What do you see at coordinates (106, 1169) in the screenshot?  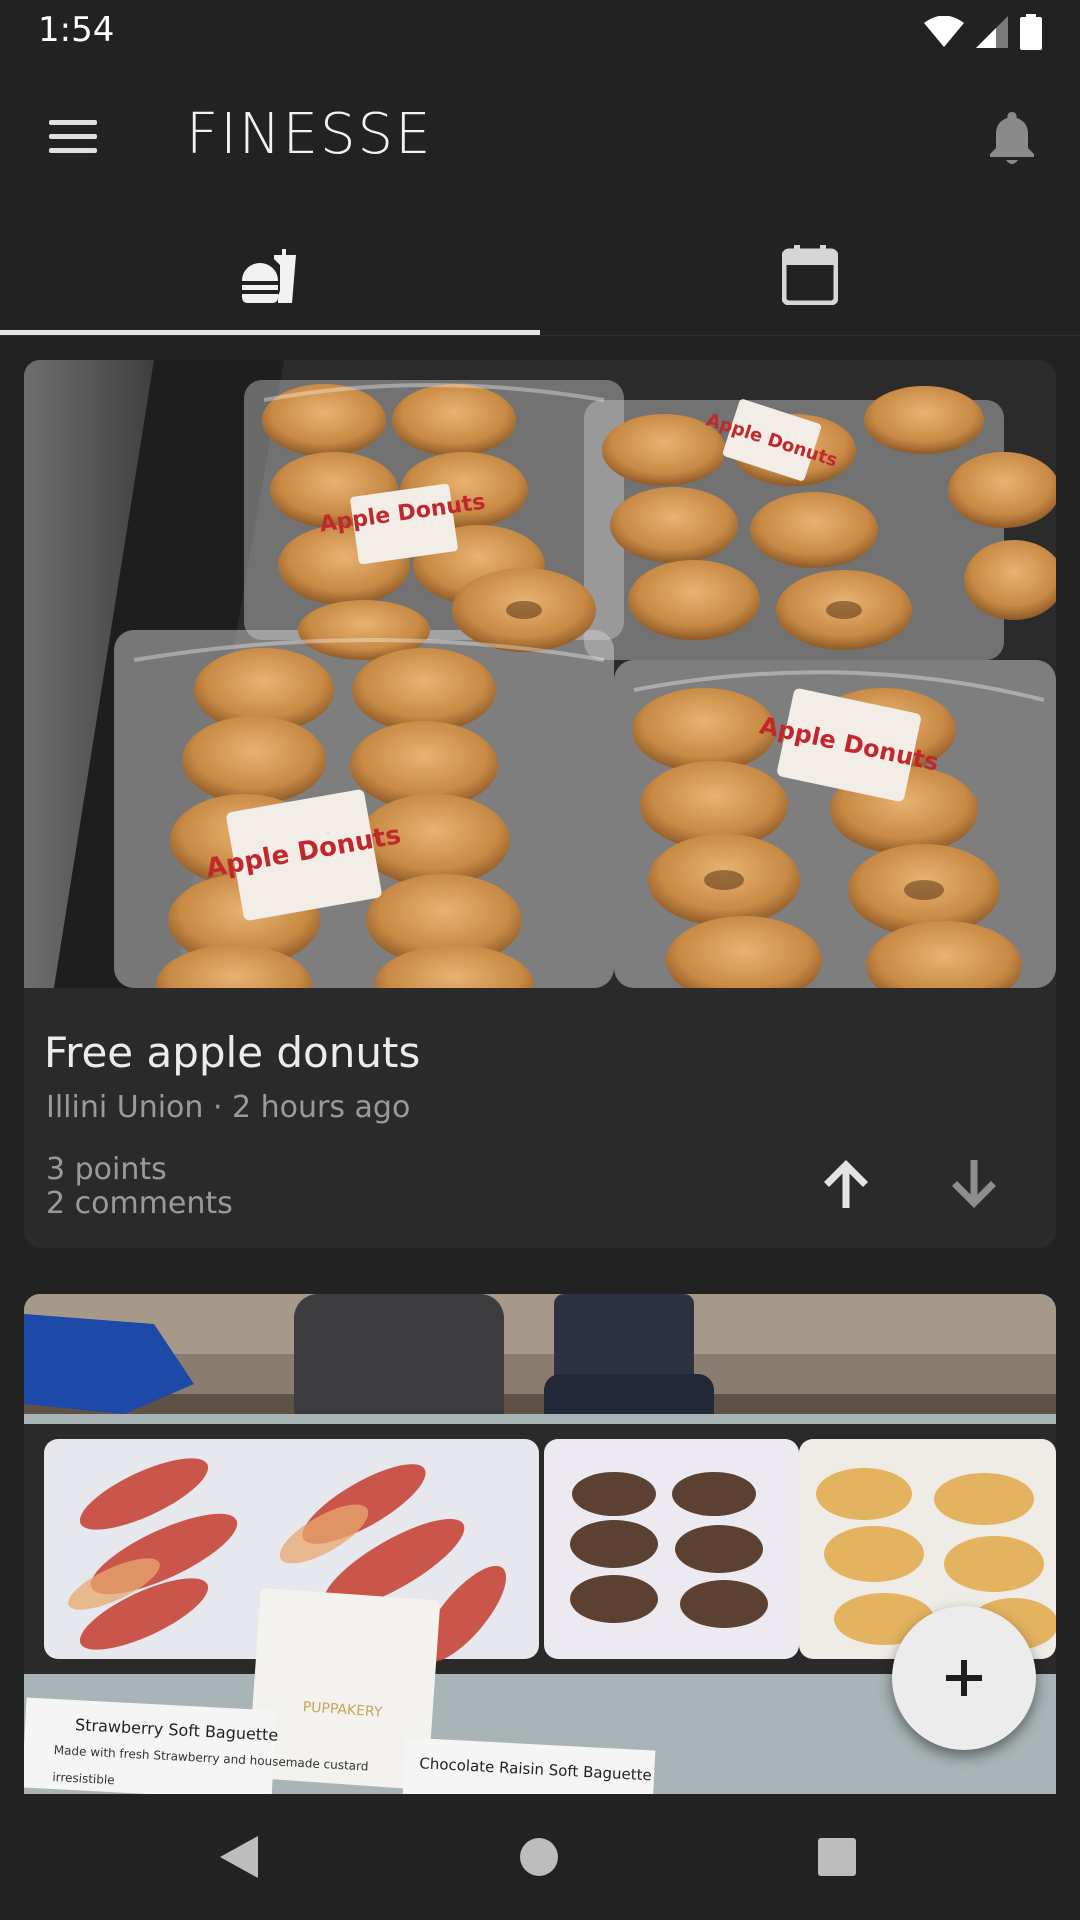 I see `post-points: 3 points` at bounding box center [106, 1169].